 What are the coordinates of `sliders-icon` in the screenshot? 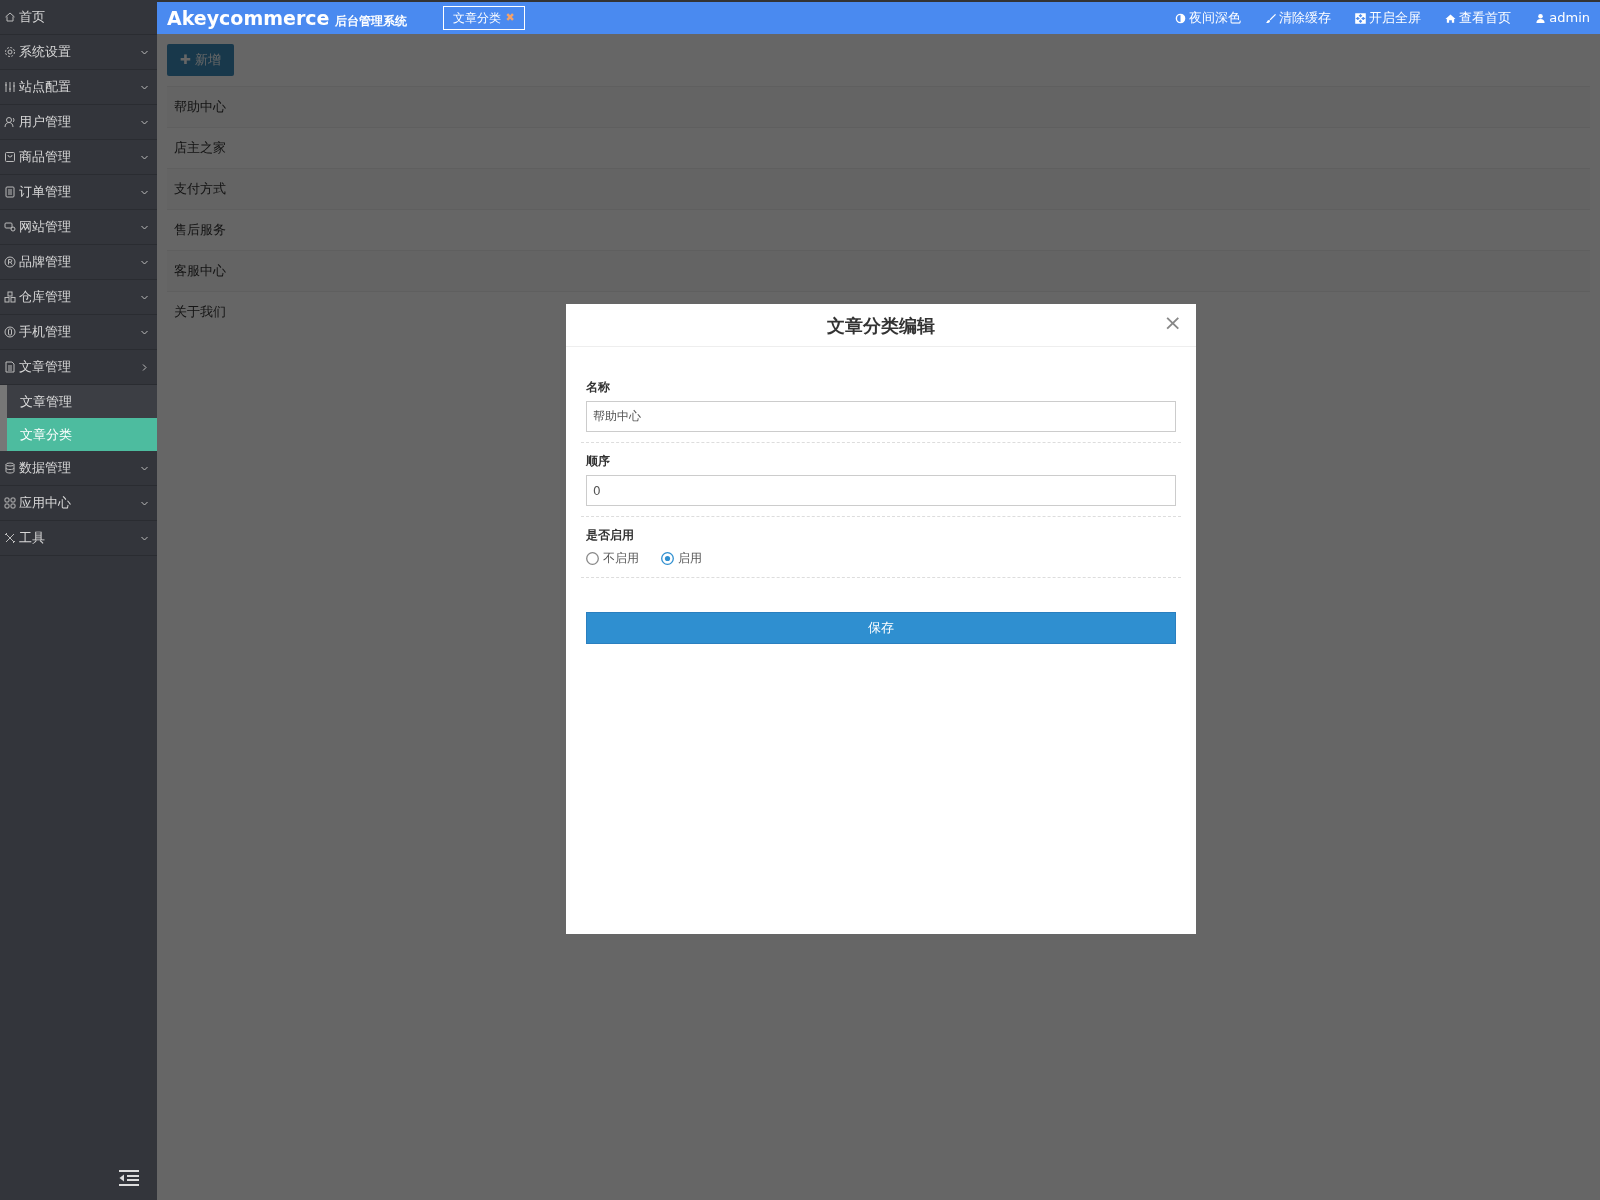 It's located at (10, 87).